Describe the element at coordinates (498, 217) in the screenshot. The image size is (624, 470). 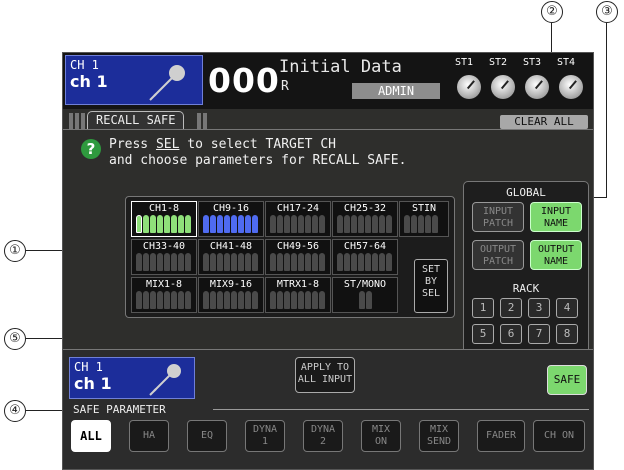
I see `input-patch-button: INPUT PATCH` at that location.